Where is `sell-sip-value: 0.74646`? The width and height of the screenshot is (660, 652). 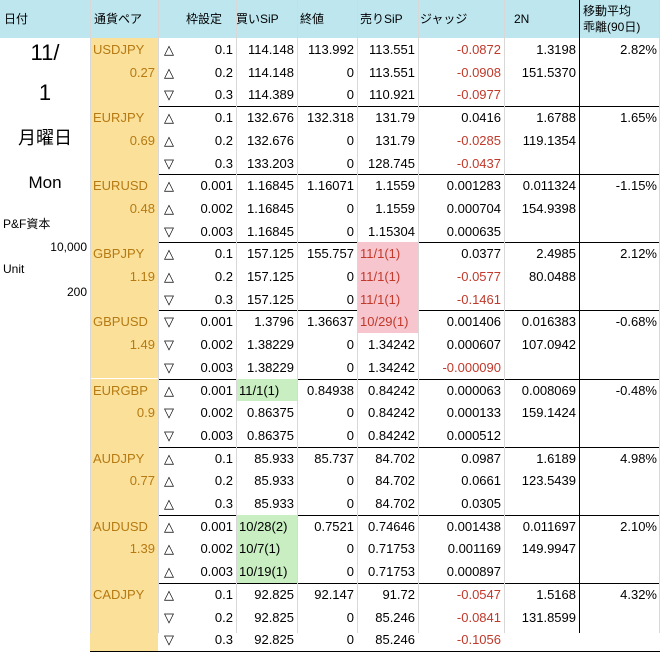
sell-sip-value: 0.74646 is located at coordinates (391, 526).